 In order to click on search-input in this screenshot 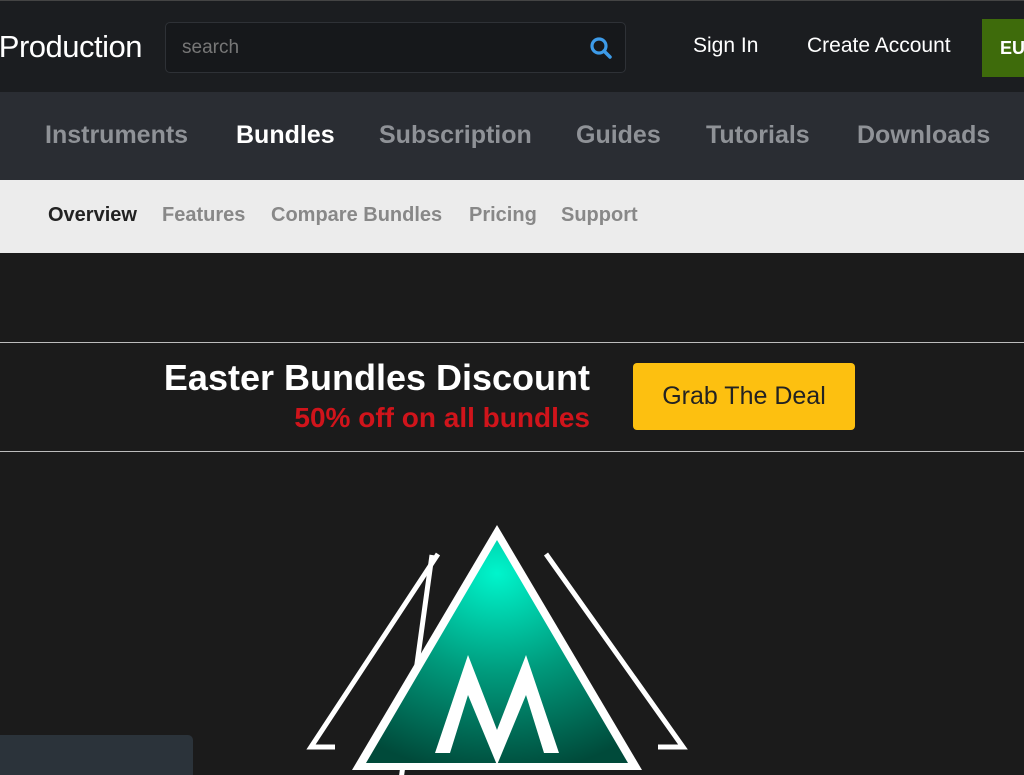, I will do `click(377, 48)`.